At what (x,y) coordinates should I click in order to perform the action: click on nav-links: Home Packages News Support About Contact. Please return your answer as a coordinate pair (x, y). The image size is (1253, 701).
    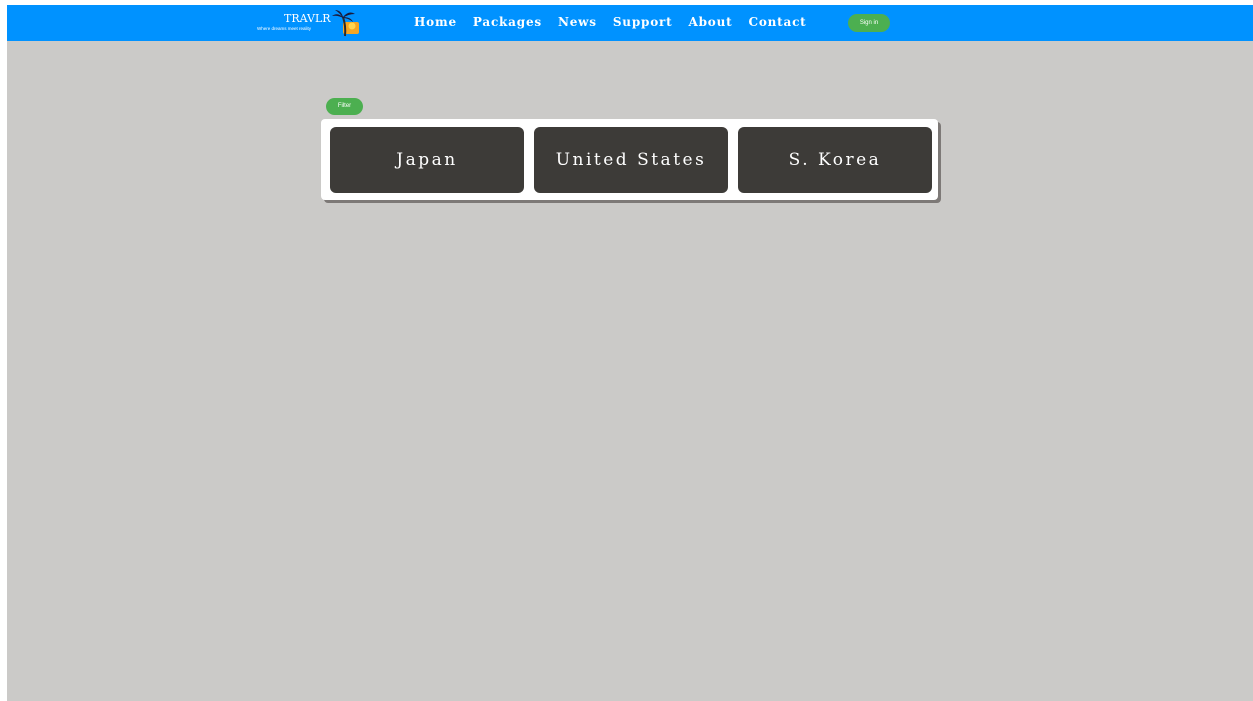
    Looking at the image, I should click on (618, 22).